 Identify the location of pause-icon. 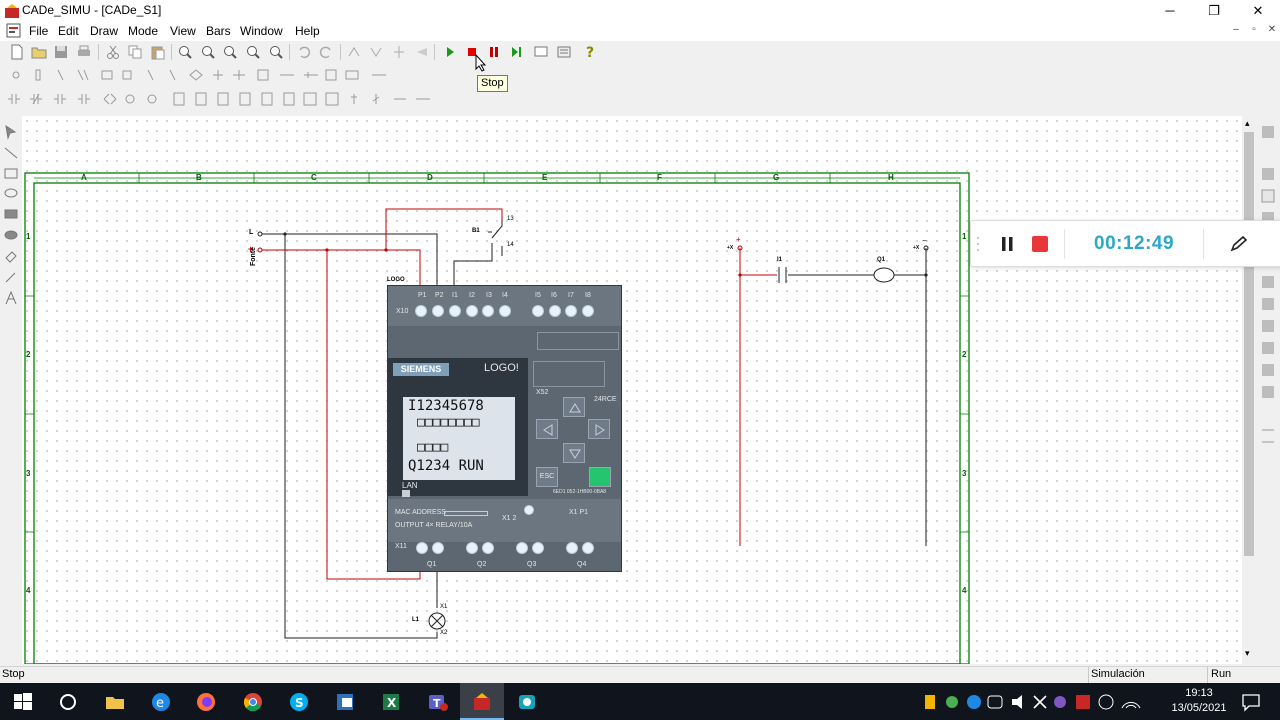
(494, 52).